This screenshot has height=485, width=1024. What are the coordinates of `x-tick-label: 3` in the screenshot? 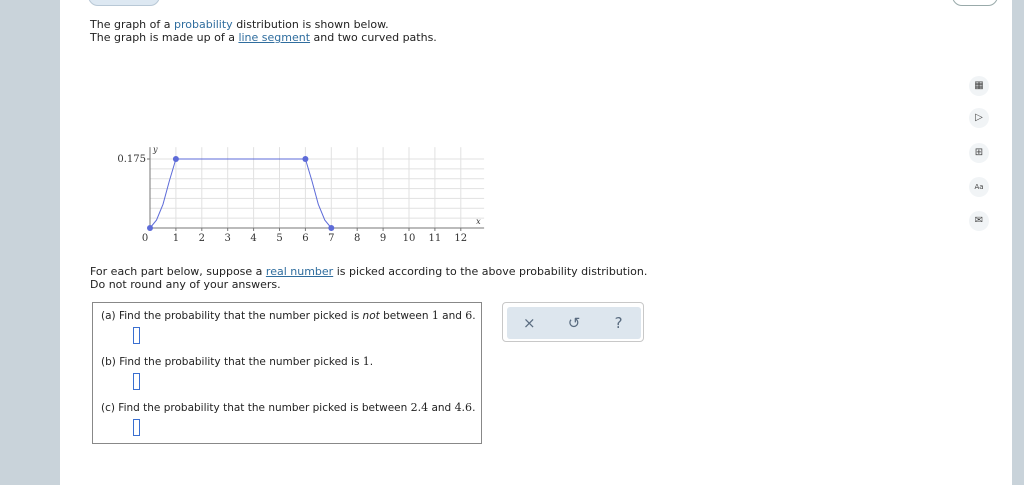 It's located at (228, 238).